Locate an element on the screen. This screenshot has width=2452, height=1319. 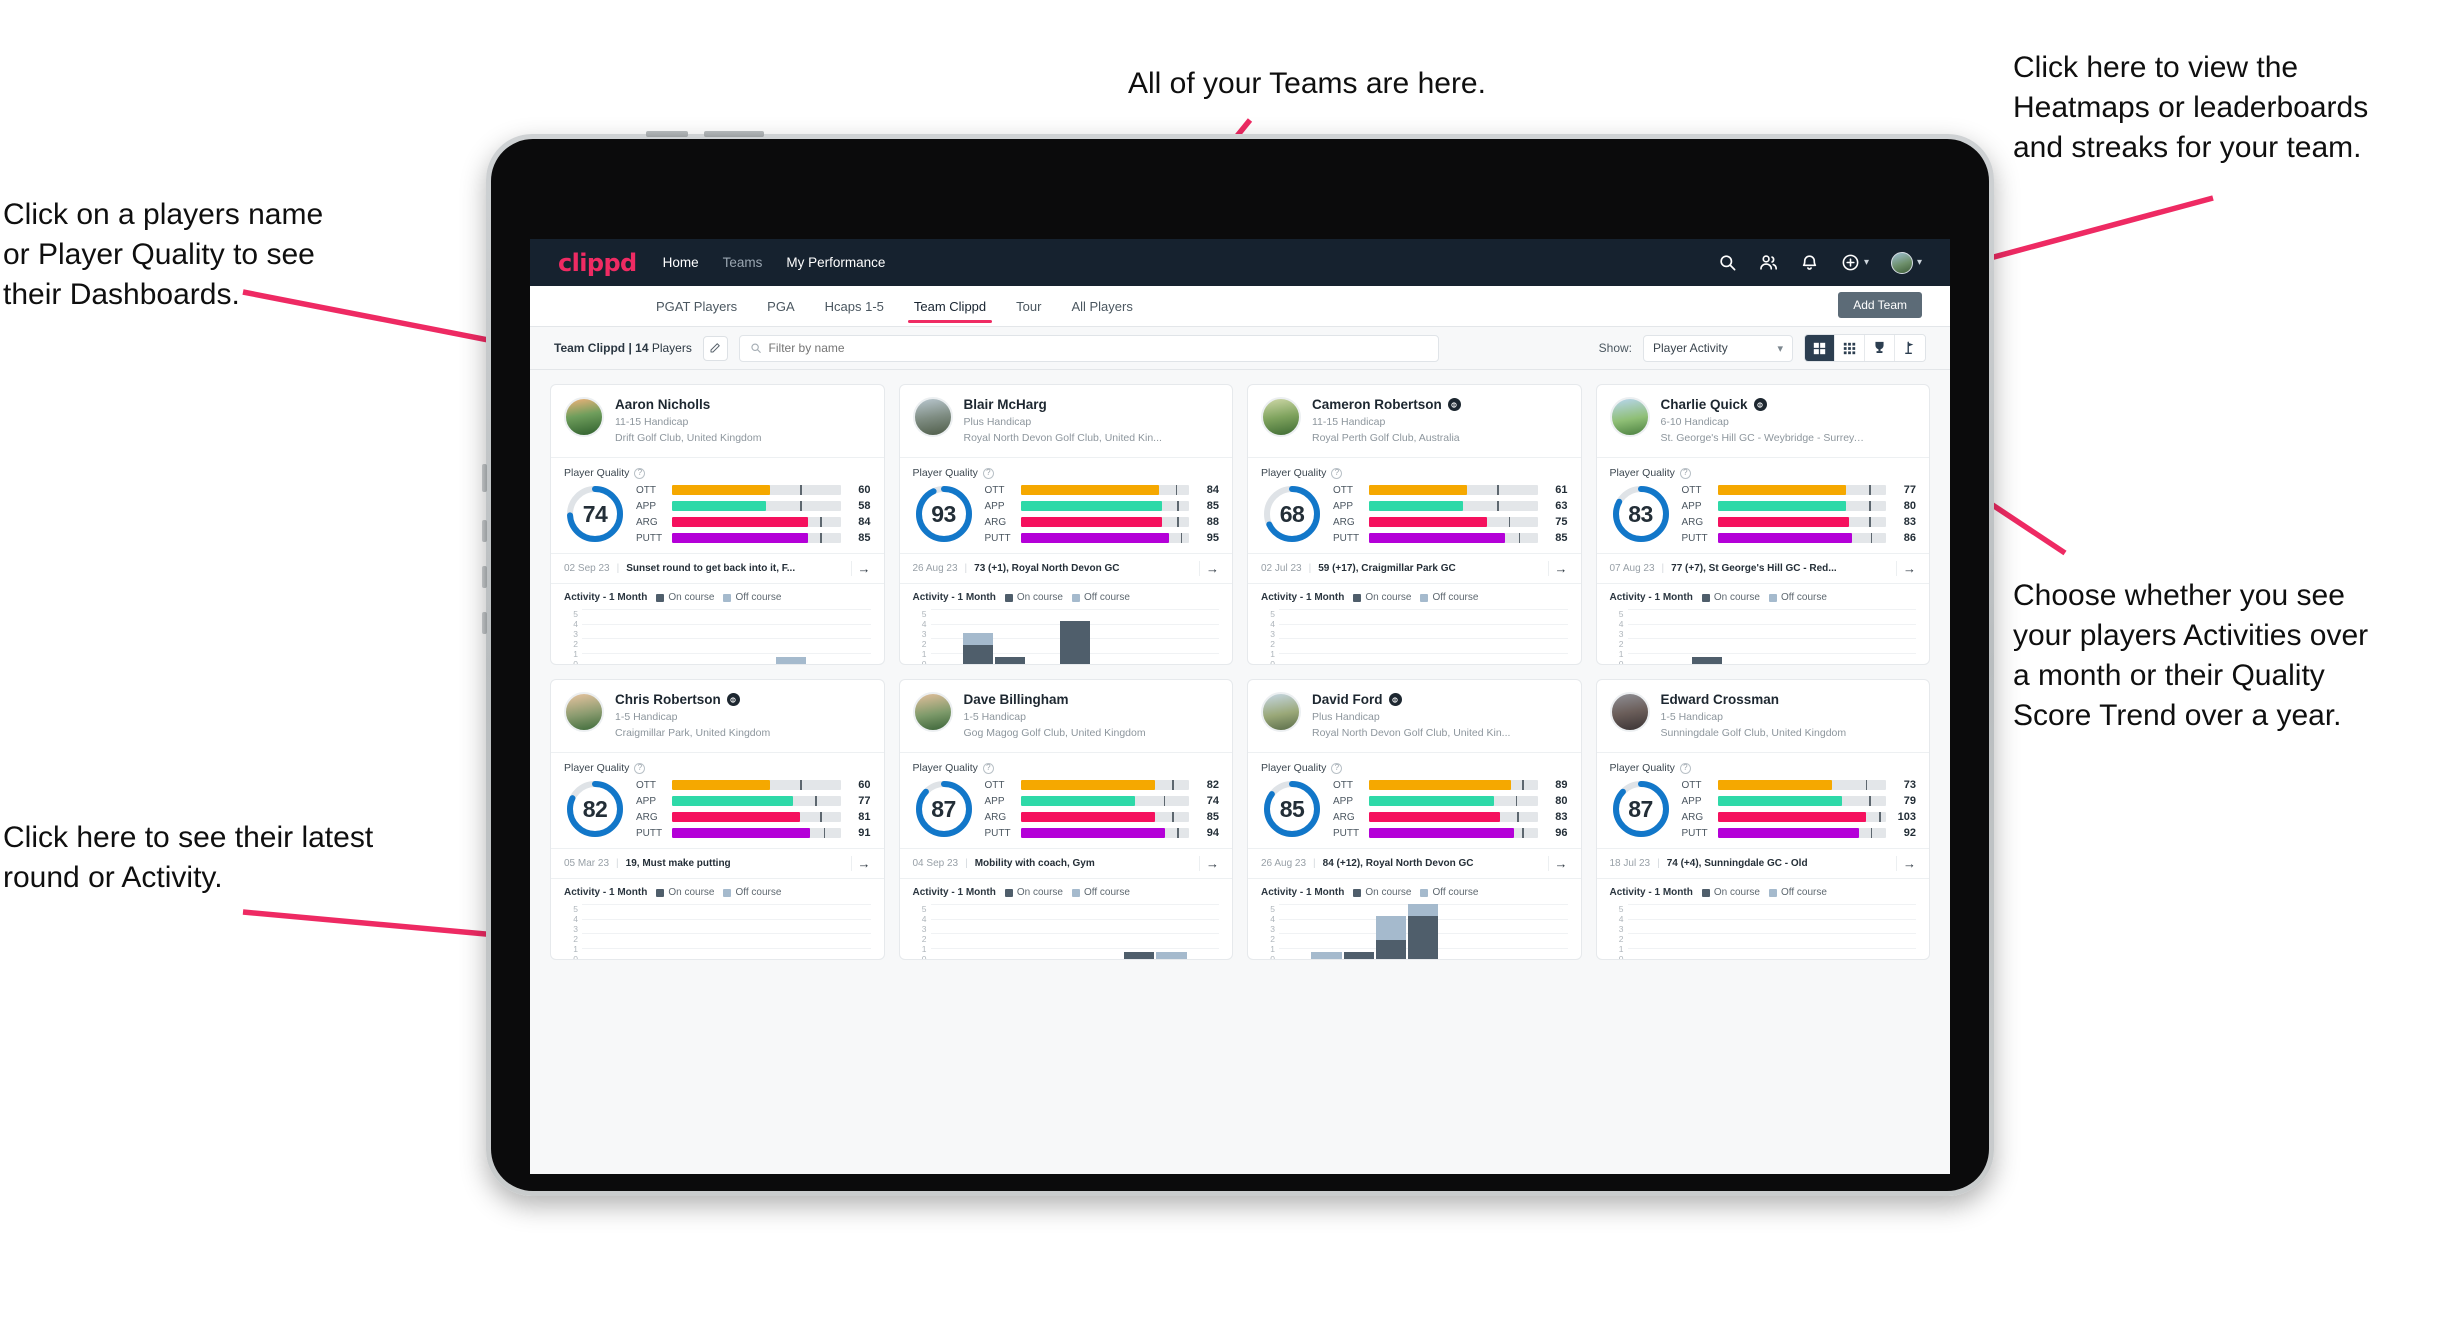
tab-team-clippd: Team Clippd is located at coordinates (950, 306).